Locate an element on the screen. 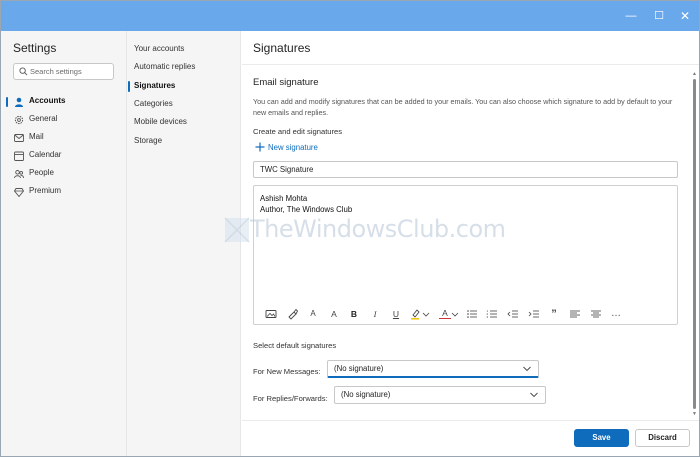  default-signatures-label: Select default signatures is located at coordinates (295, 345).